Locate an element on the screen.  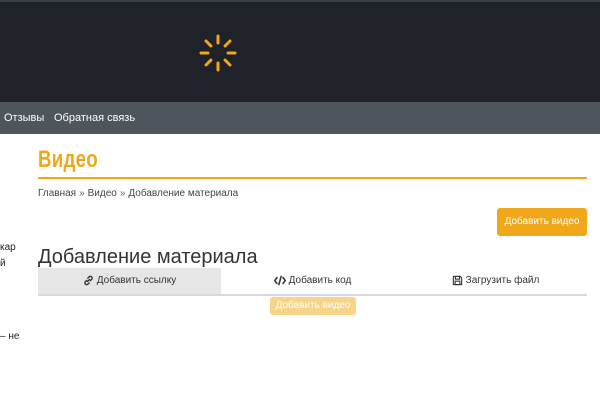
sidebar-text-fragment: кар is located at coordinates (8, 247).